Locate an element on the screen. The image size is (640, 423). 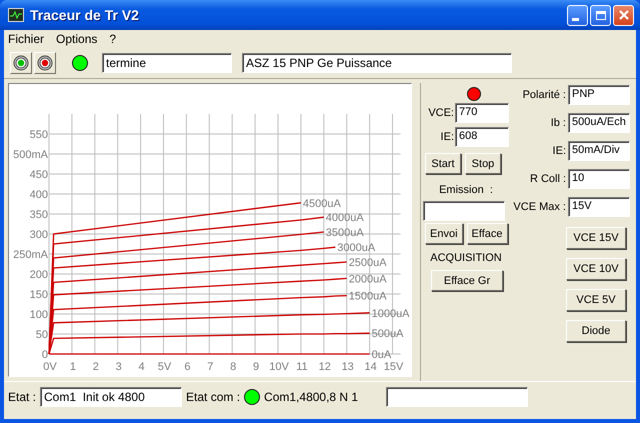
field-label: VCE Max : is located at coordinates (539, 206).